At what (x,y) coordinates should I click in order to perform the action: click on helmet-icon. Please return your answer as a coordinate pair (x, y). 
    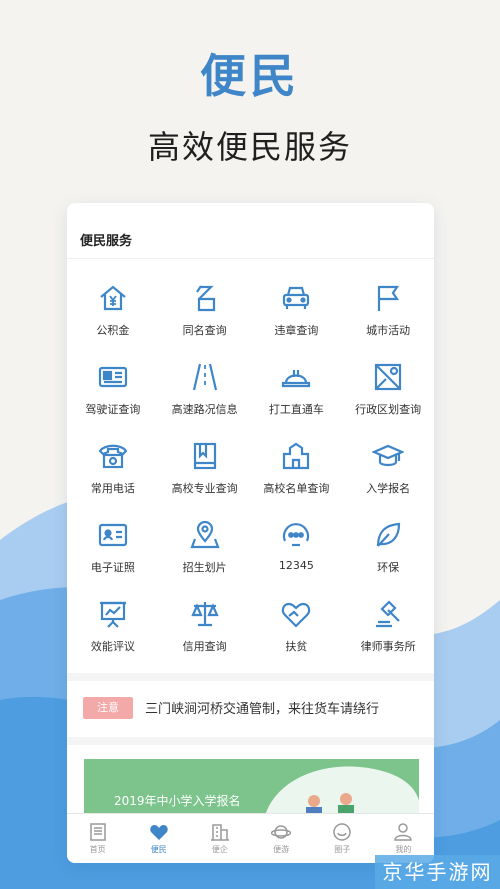
    Looking at the image, I should click on (296, 379).